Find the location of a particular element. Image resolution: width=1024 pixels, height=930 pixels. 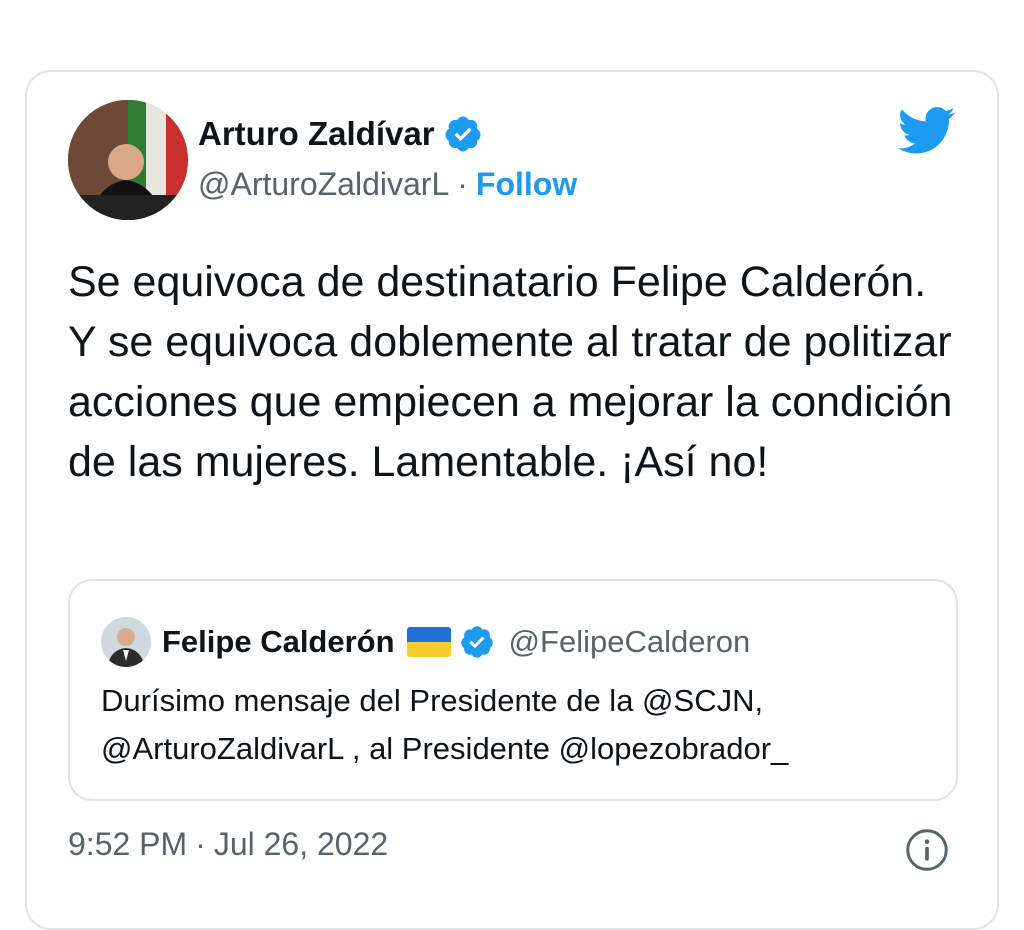

tweet-time: 9:52 PM is located at coordinates (127, 844).